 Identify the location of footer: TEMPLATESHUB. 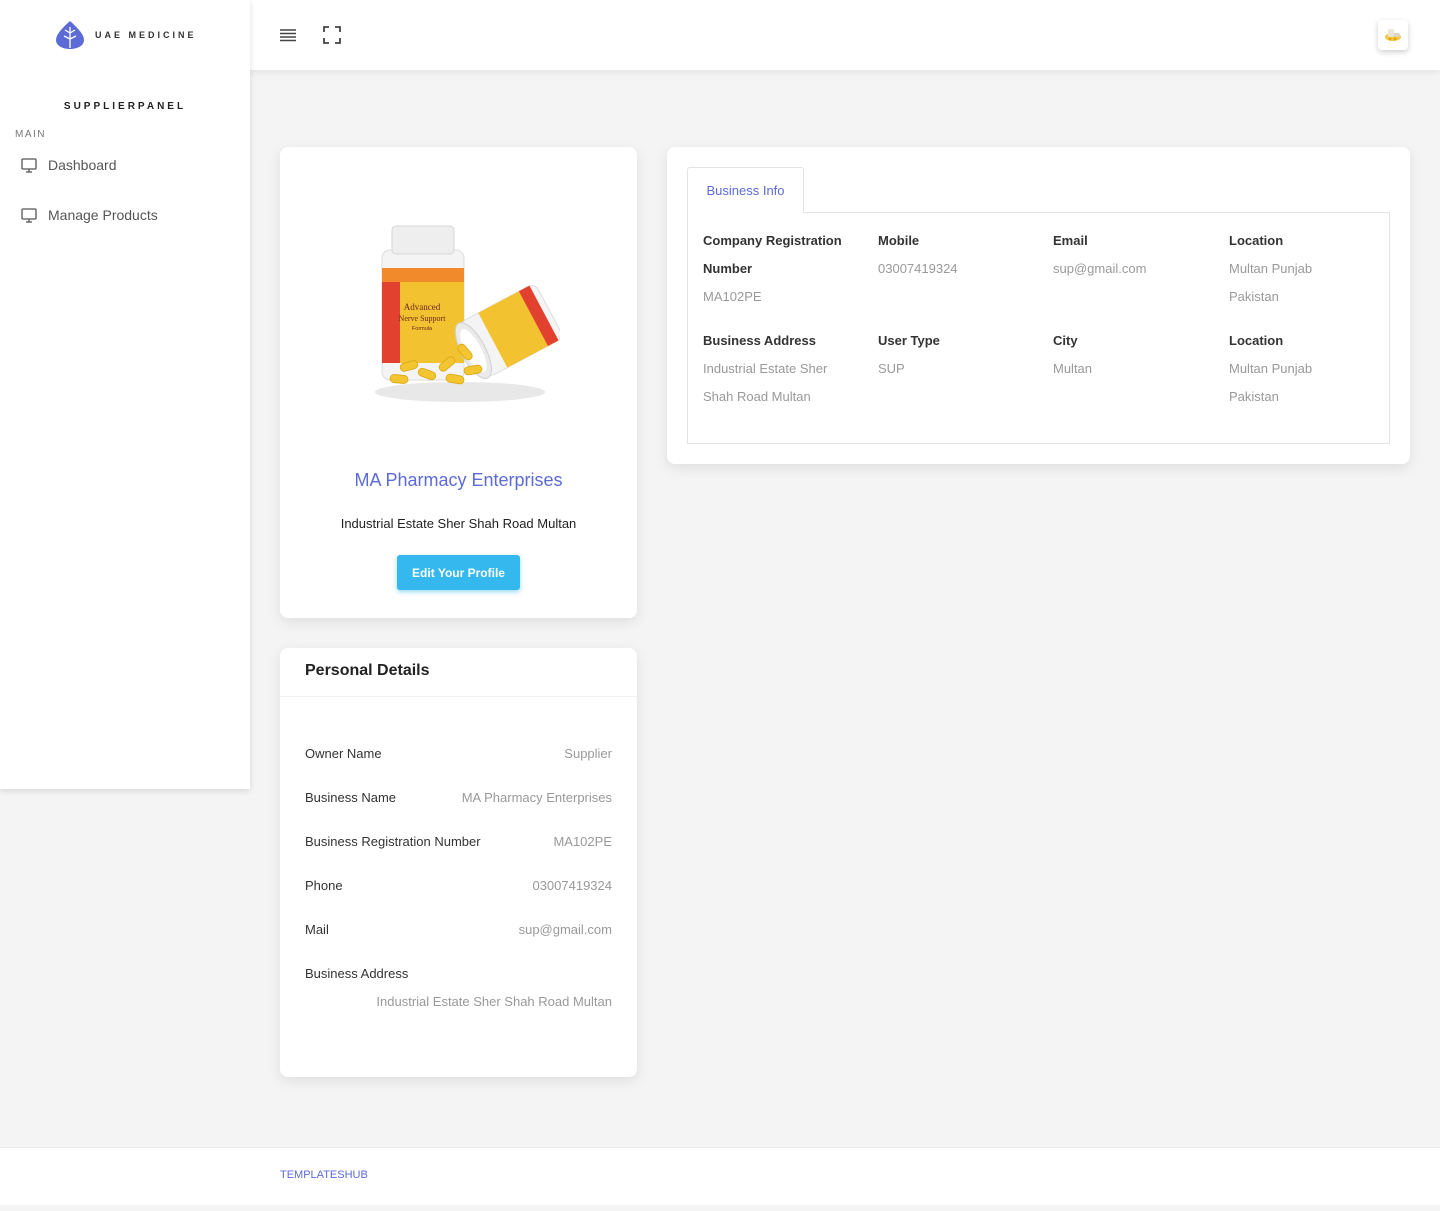
(720, 1176).